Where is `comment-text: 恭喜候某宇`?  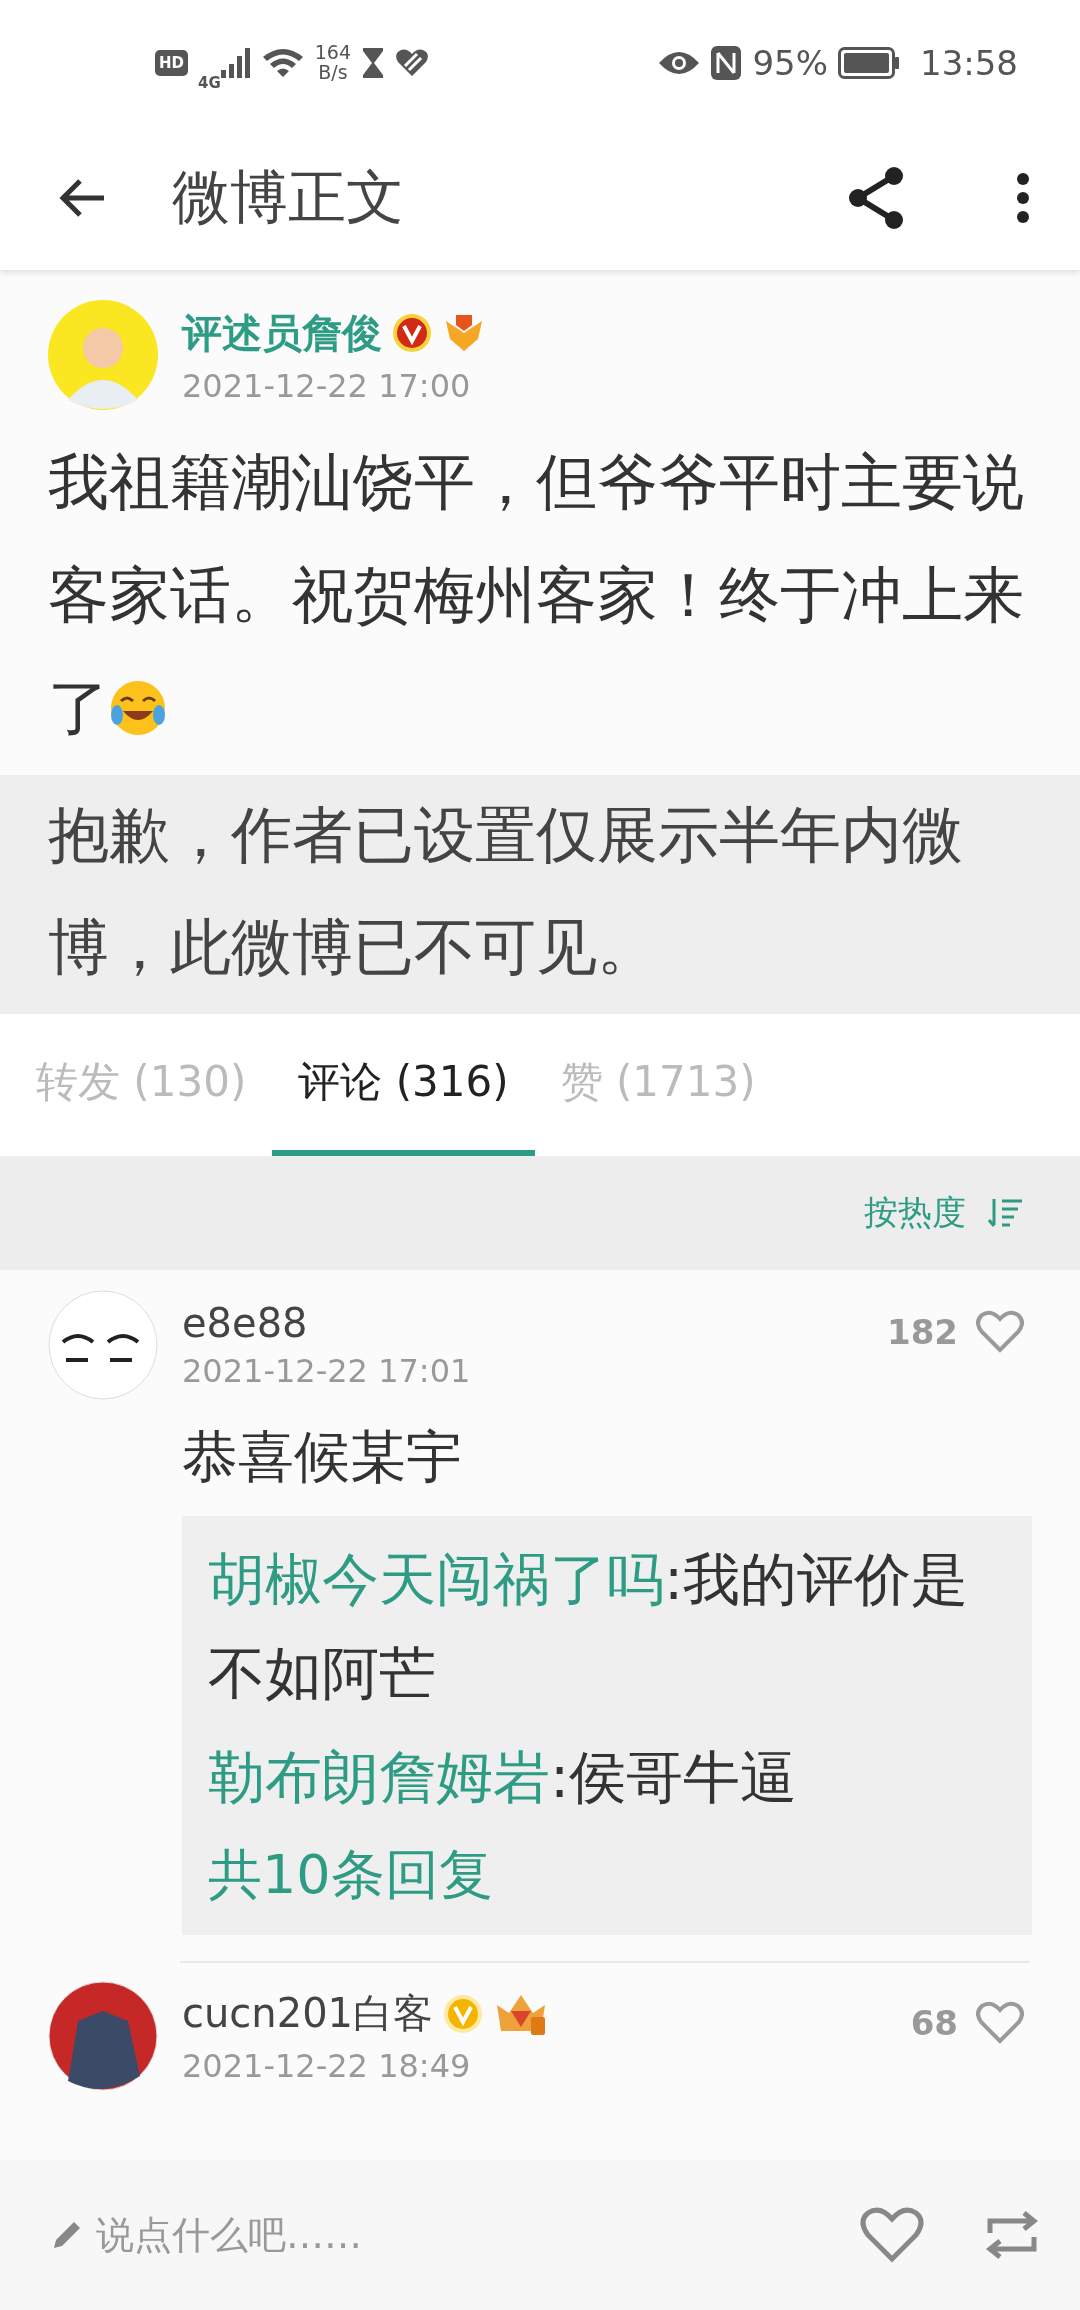
comment-text: 恭喜候某宇 is located at coordinates (322, 1457).